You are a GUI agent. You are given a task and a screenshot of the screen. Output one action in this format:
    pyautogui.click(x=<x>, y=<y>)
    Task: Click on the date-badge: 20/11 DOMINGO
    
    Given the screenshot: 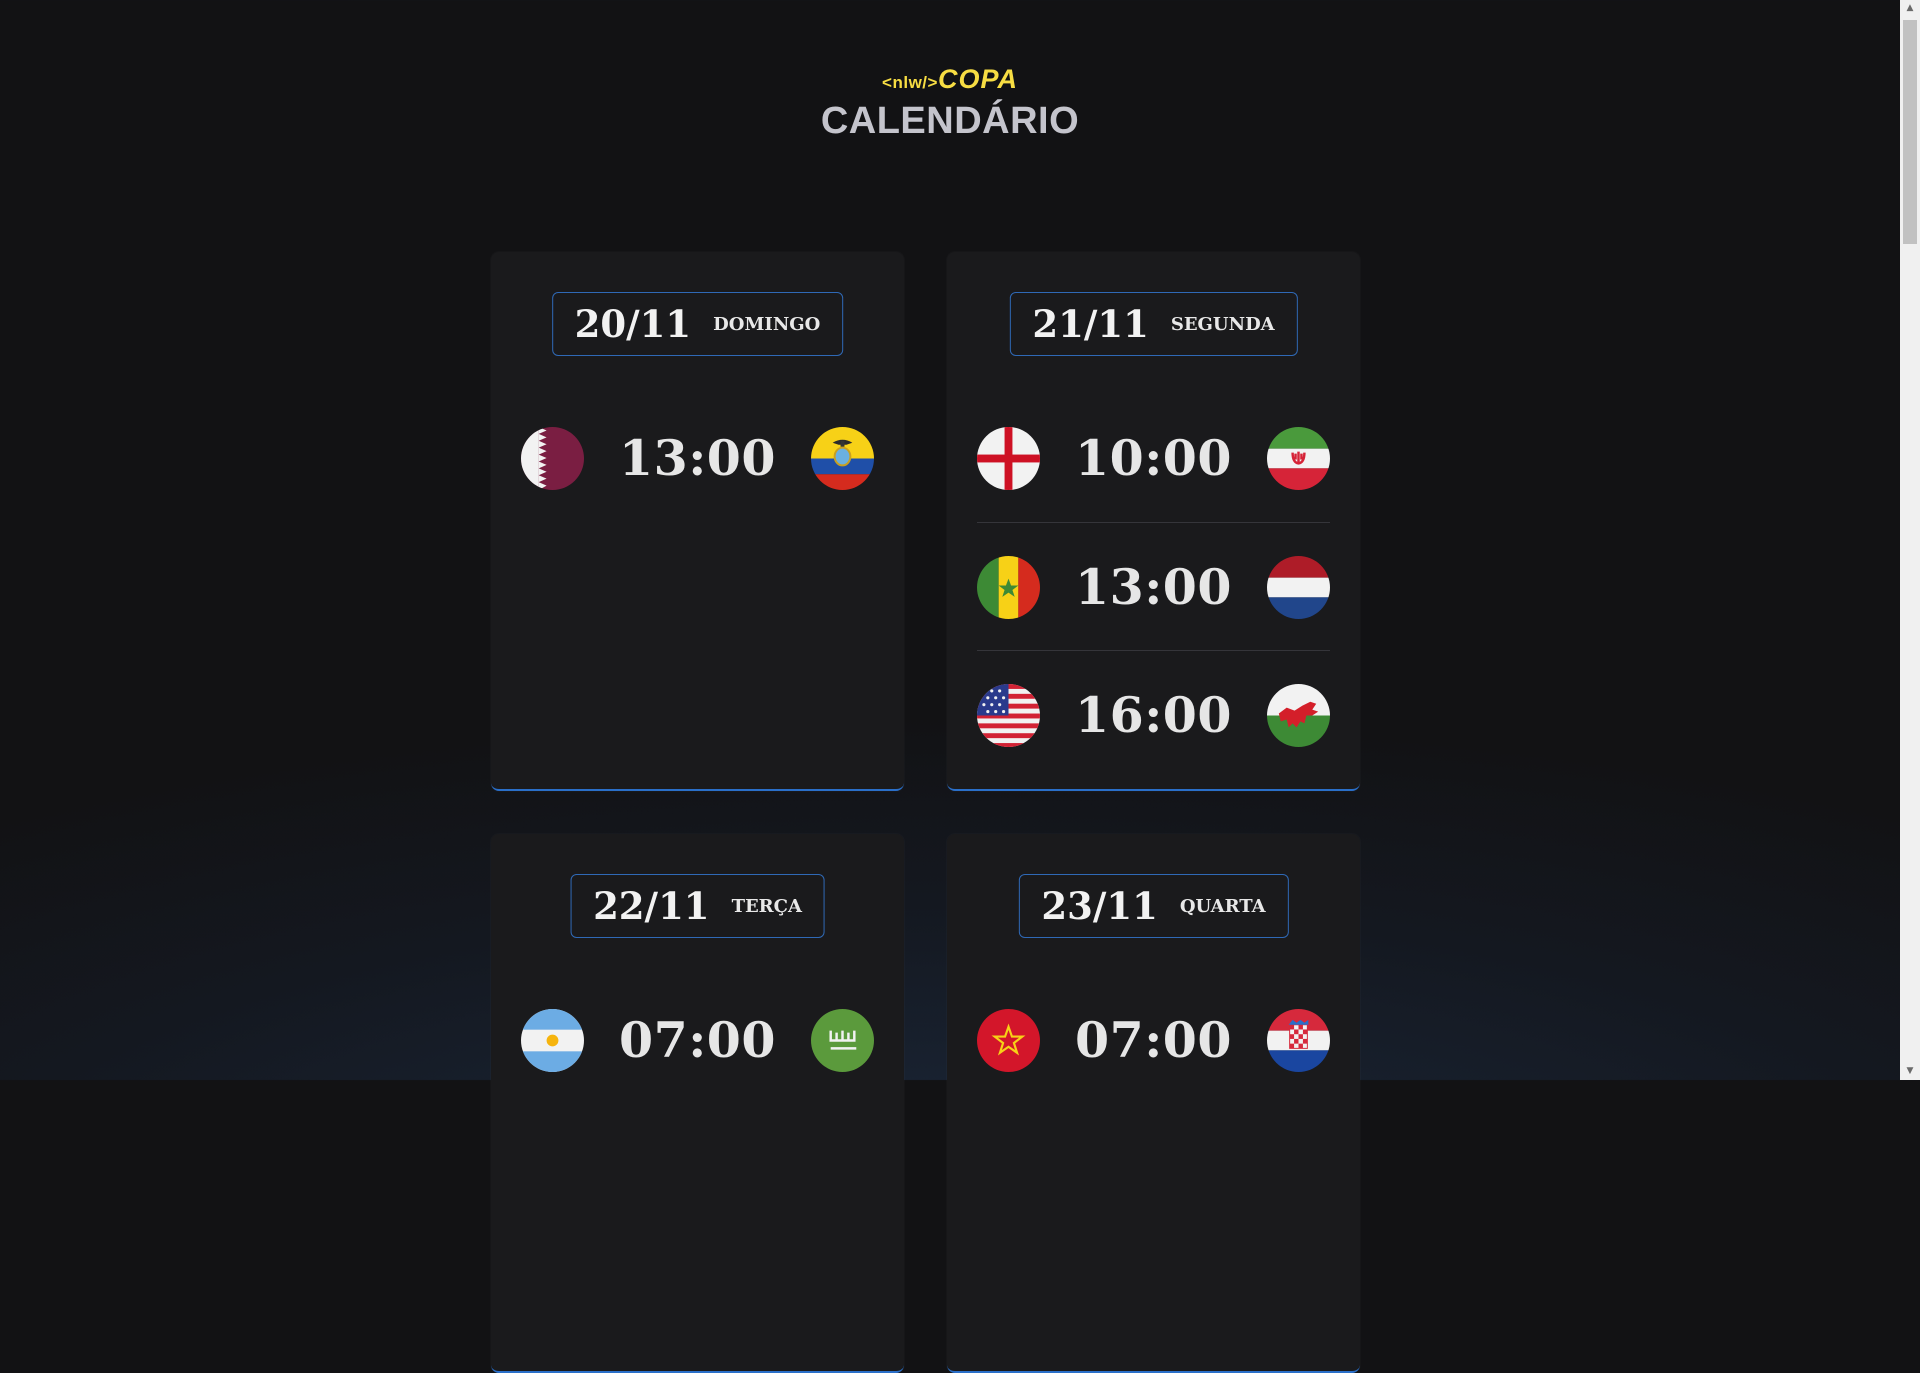 What is the action you would take?
    pyautogui.click(x=697, y=324)
    